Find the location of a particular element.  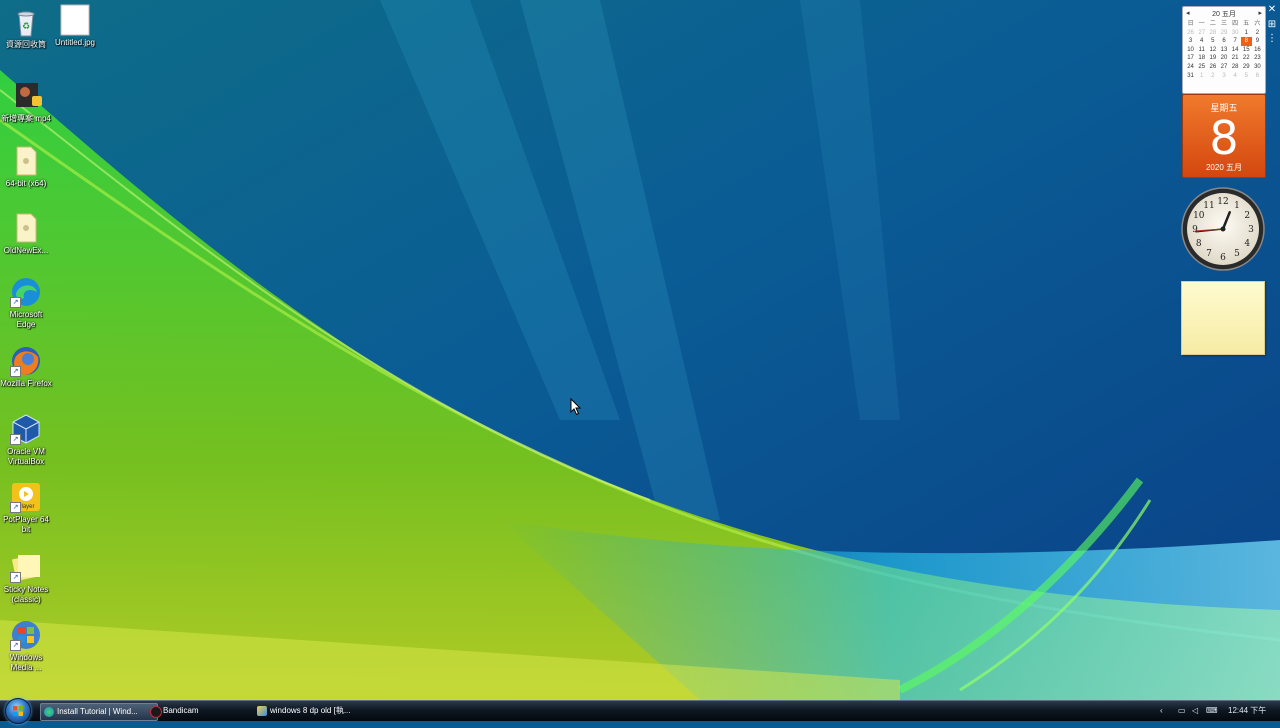

image-file-icon is located at coordinates (75, 20).